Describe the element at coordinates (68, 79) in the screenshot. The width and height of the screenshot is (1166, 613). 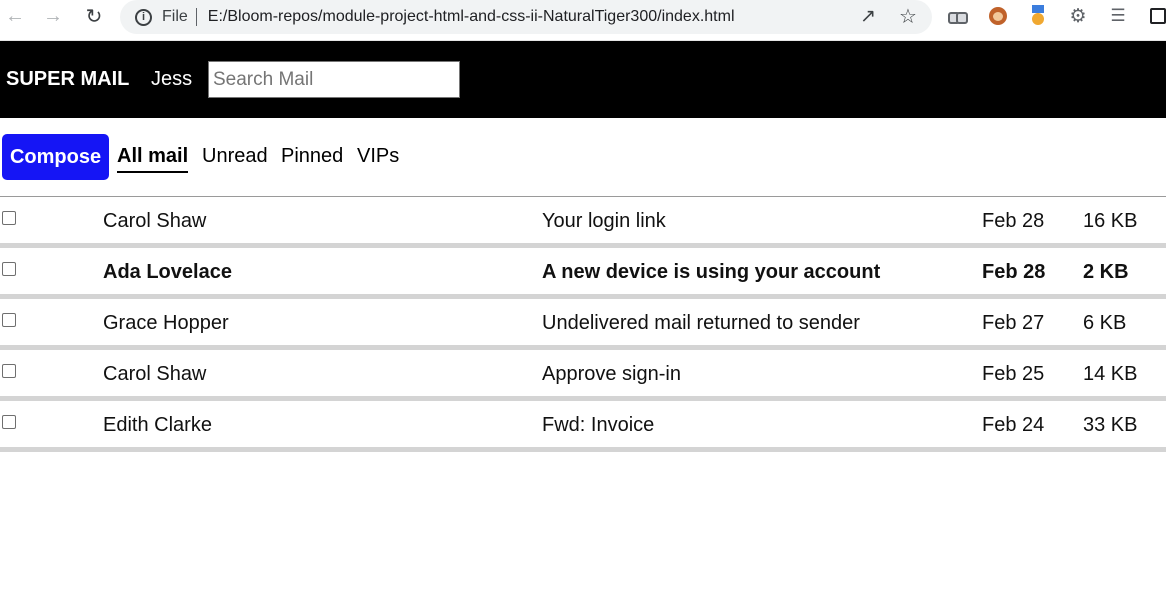
I see `brand-logo: SUPER MAIL` at that location.